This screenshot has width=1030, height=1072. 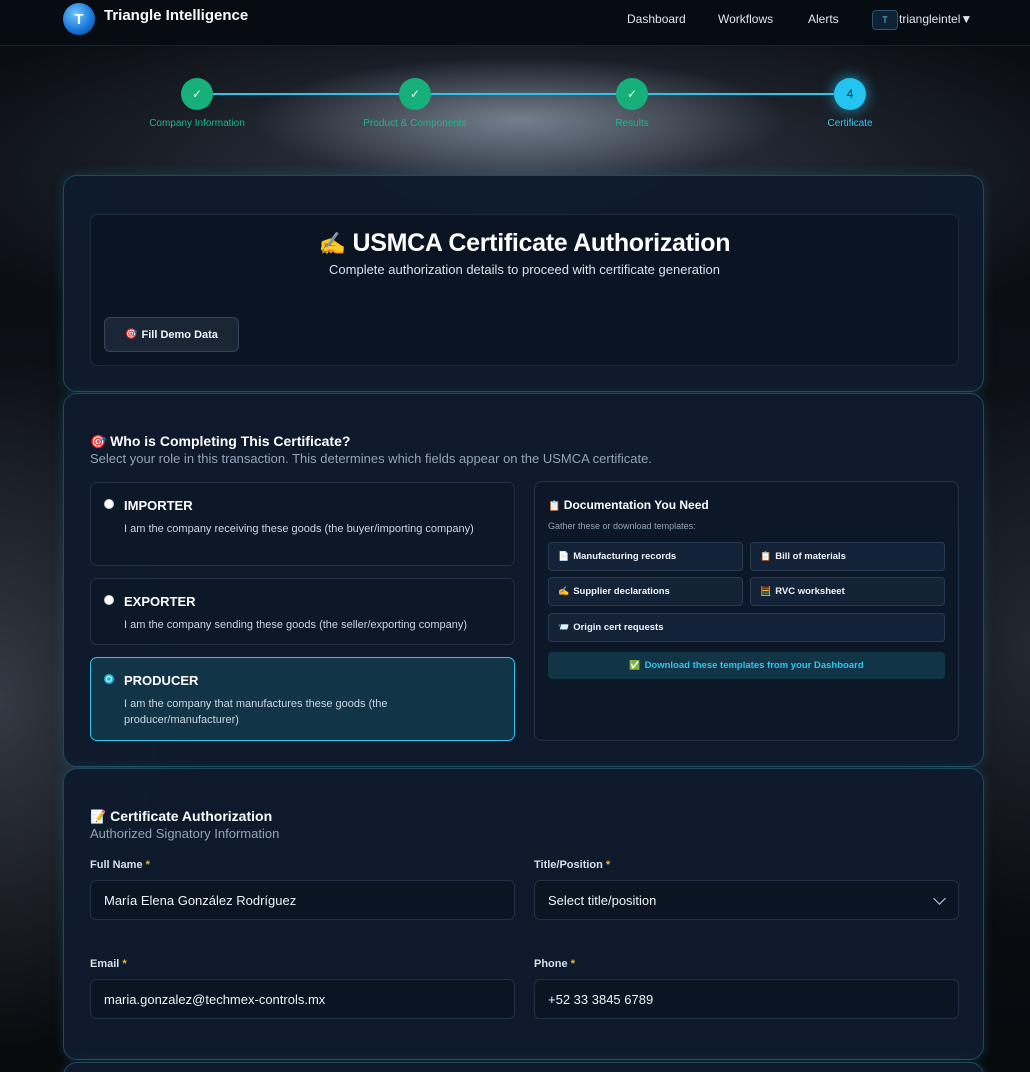 I want to click on abacus-icon: 🧮, so click(x=766, y=591).